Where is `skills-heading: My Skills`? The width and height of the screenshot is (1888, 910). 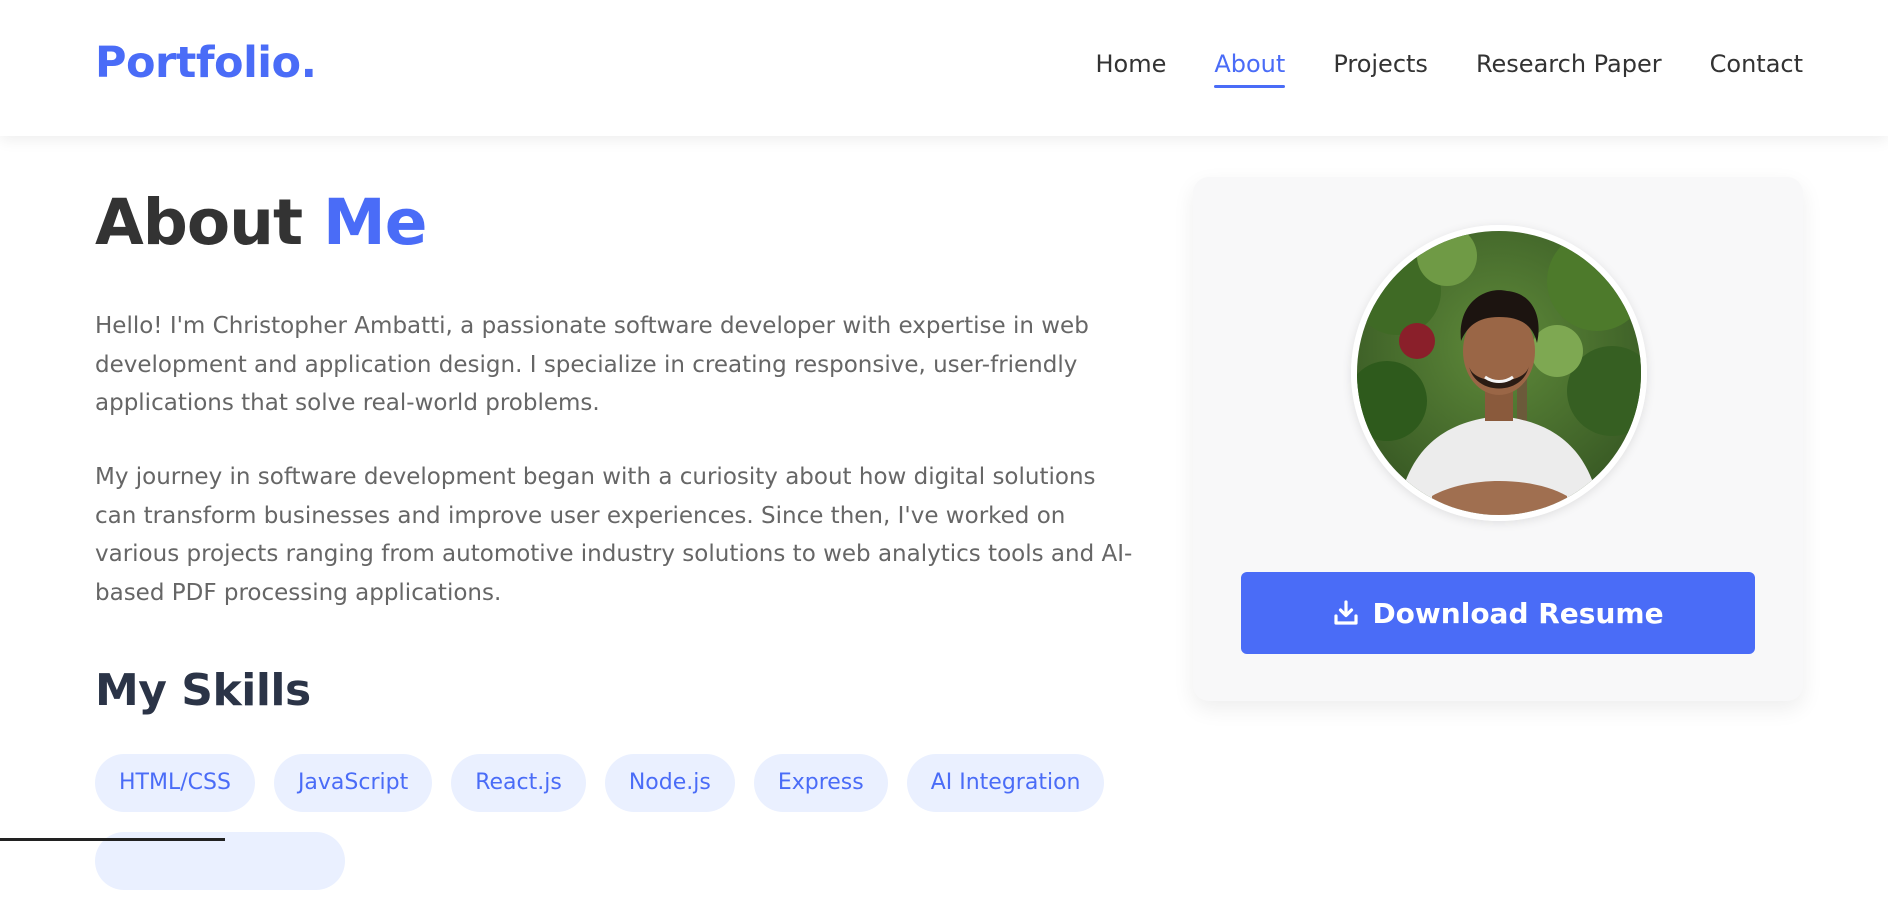 skills-heading: My Skills is located at coordinates (203, 690).